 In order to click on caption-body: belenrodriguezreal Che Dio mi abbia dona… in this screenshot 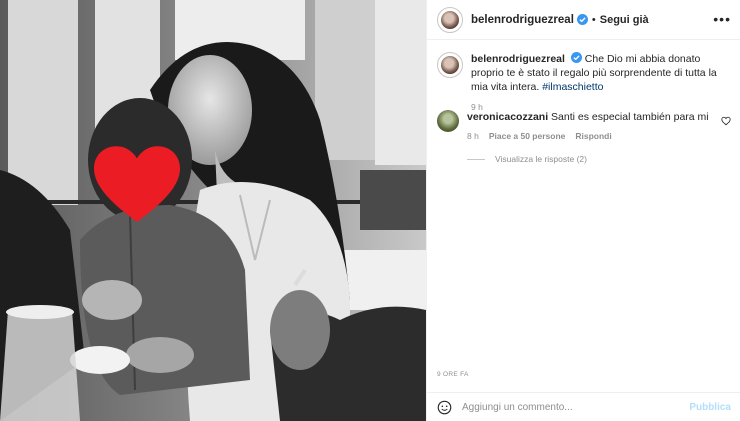, I will do `click(603, 83)`.